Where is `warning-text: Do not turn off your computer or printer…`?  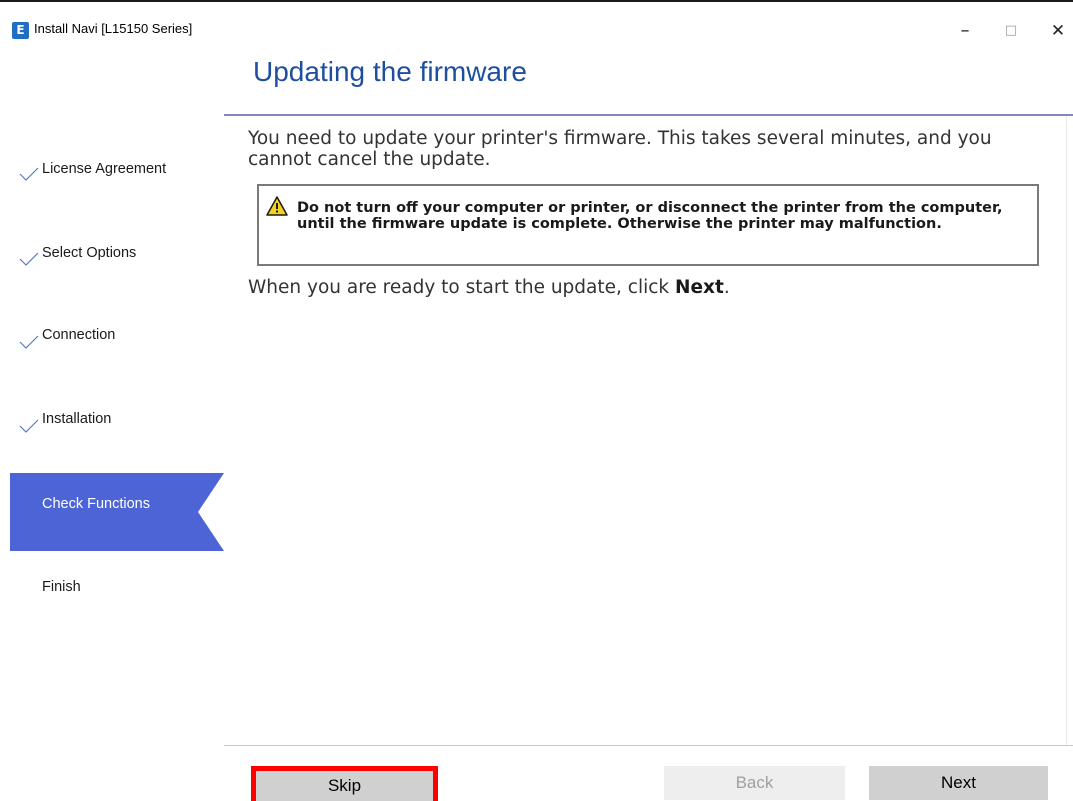 warning-text: Do not turn off your computer or printer… is located at coordinates (650, 216).